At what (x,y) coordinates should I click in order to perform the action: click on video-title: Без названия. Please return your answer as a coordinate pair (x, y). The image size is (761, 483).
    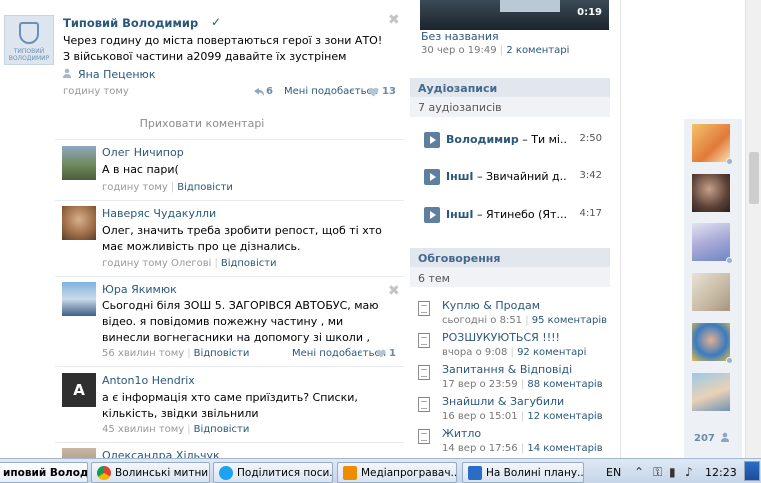
    Looking at the image, I should click on (460, 36).